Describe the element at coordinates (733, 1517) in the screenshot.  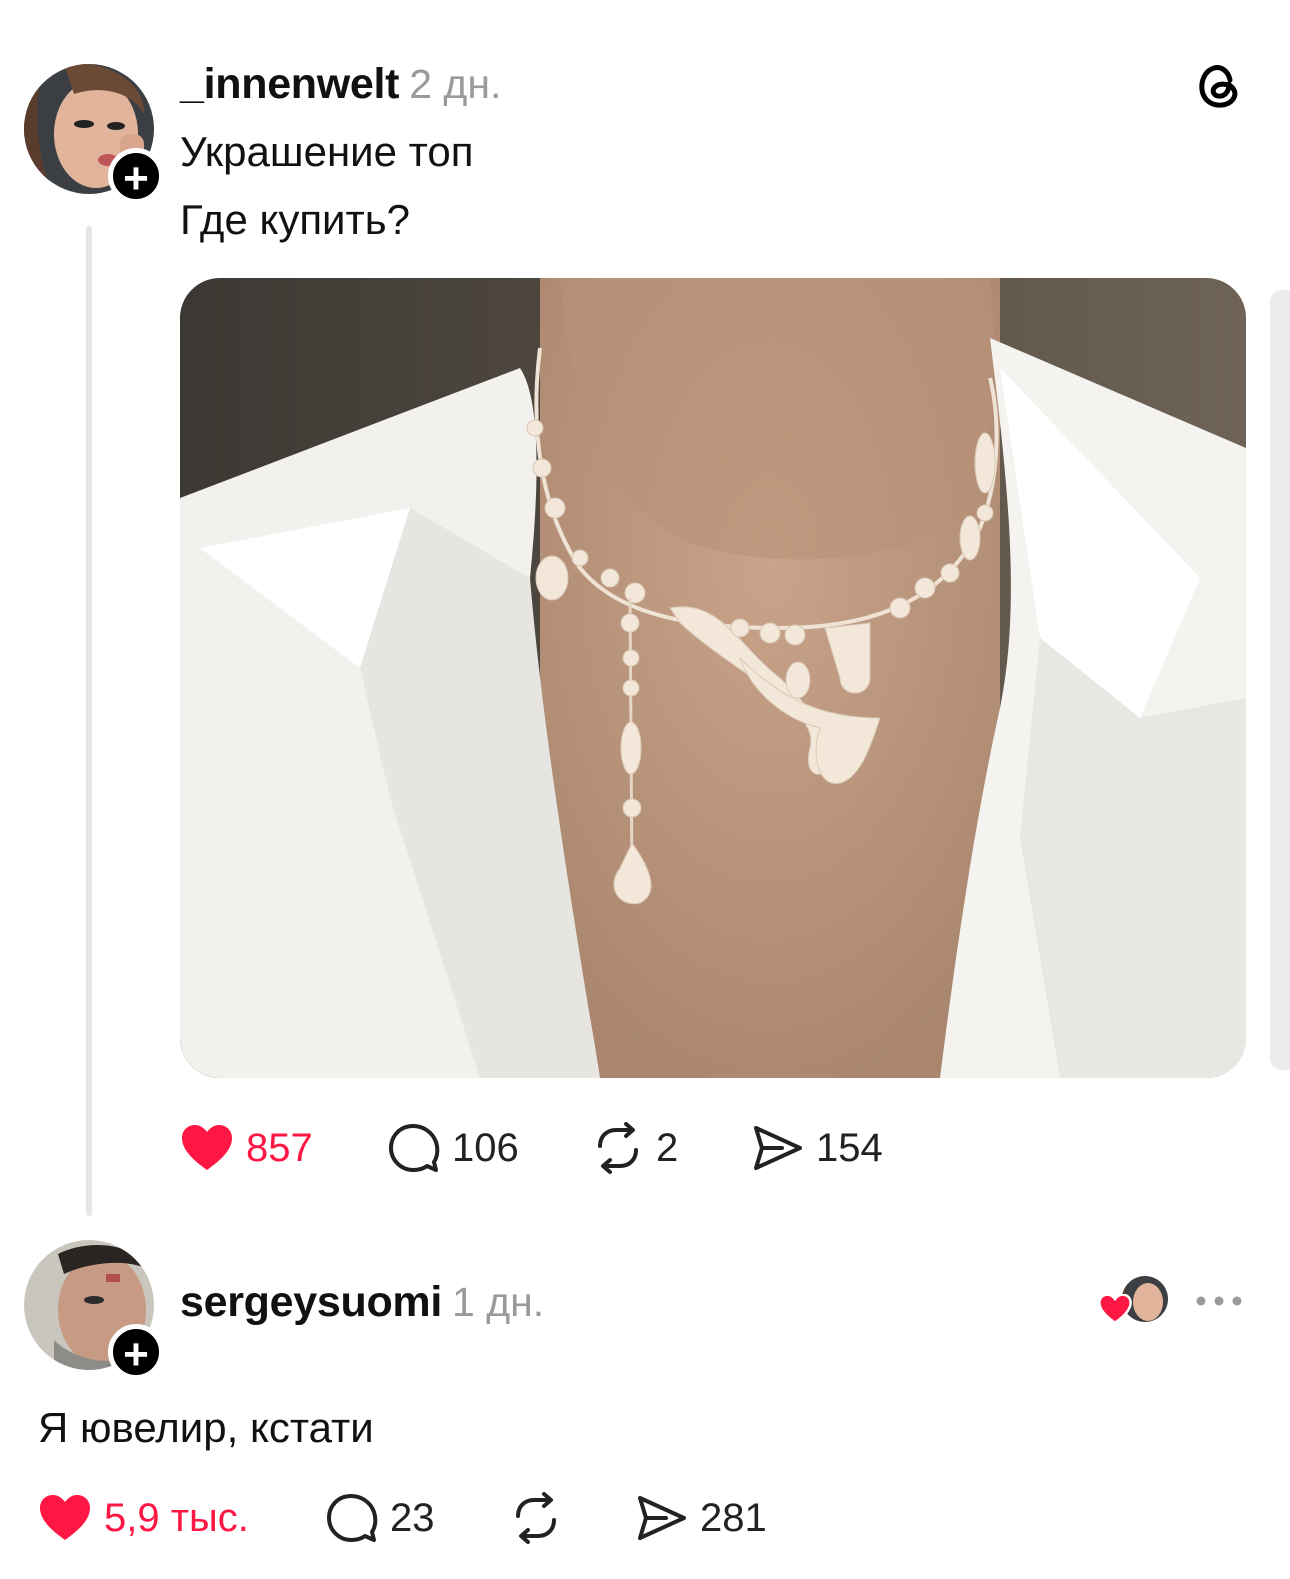
I see `reply-share-count: 281` at that location.